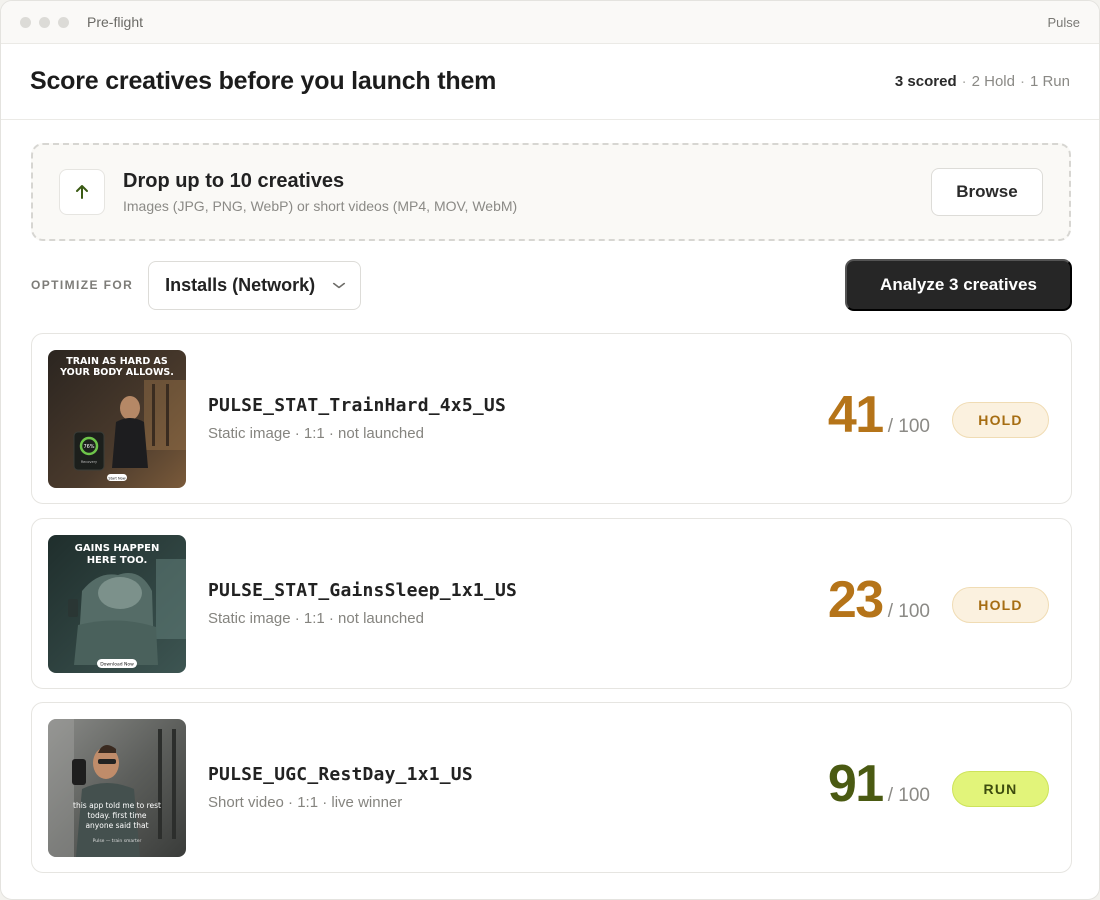 The image size is (1100, 900). I want to click on chevron-down-glyph, so click(339, 285).